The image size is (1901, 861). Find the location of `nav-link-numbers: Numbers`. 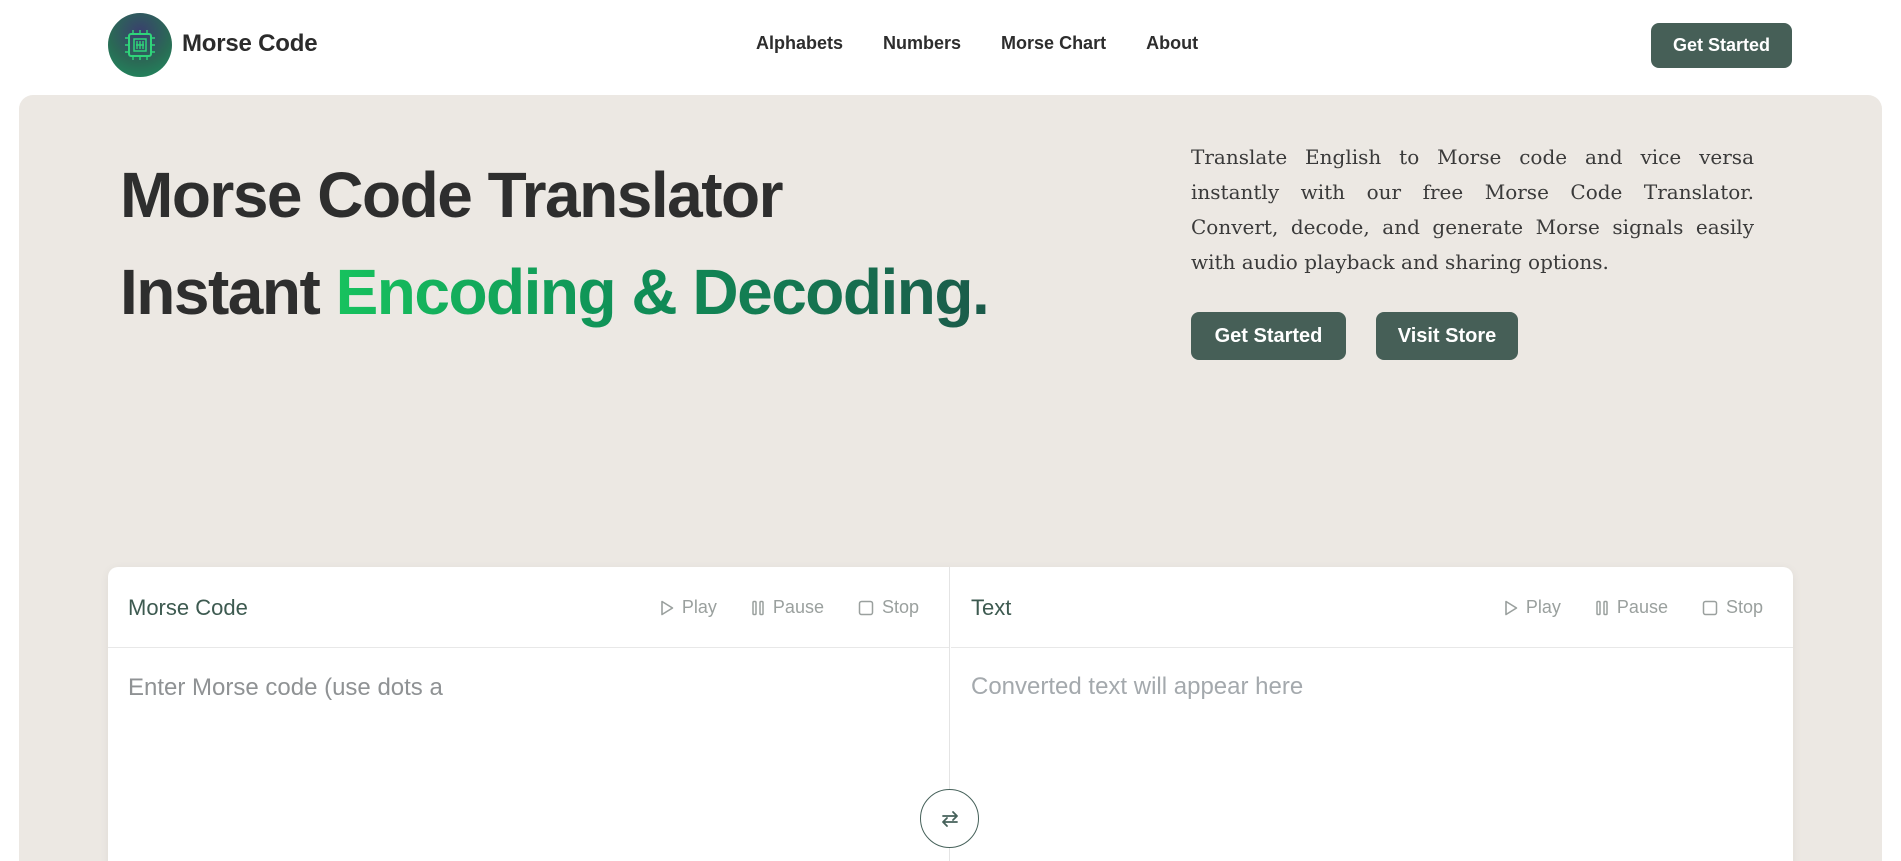

nav-link-numbers: Numbers is located at coordinates (922, 43).